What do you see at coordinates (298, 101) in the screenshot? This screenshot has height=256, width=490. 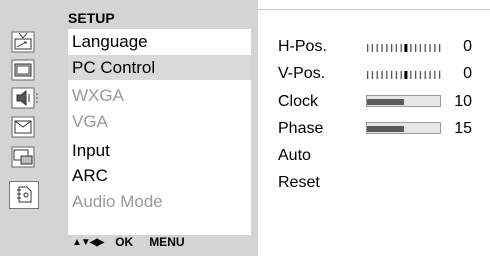 I see `clock-label: Clock` at bounding box center [298, 101].